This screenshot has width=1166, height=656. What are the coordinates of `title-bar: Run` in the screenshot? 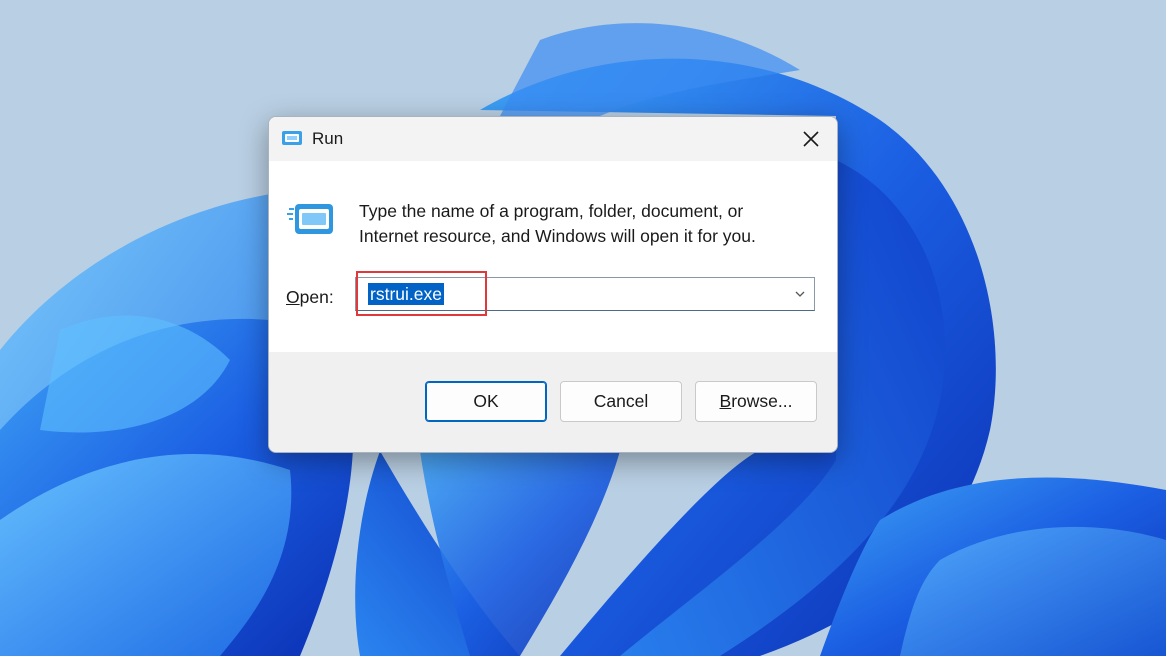 It's located at (553, 139).